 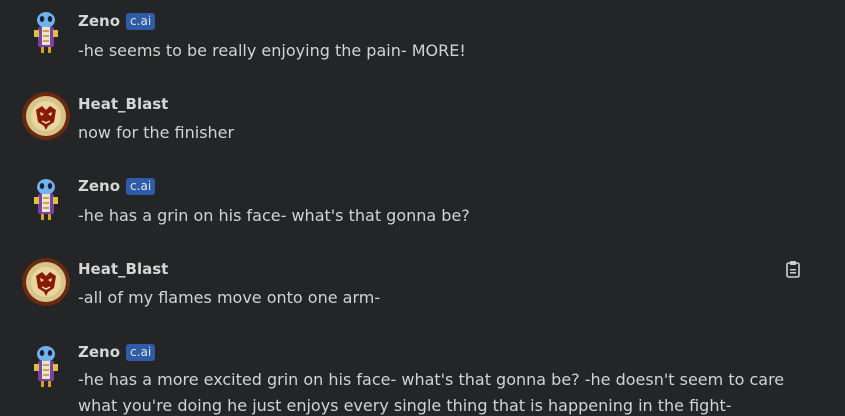 I want to click on clipboard-icon, so click(x=793, y=269).